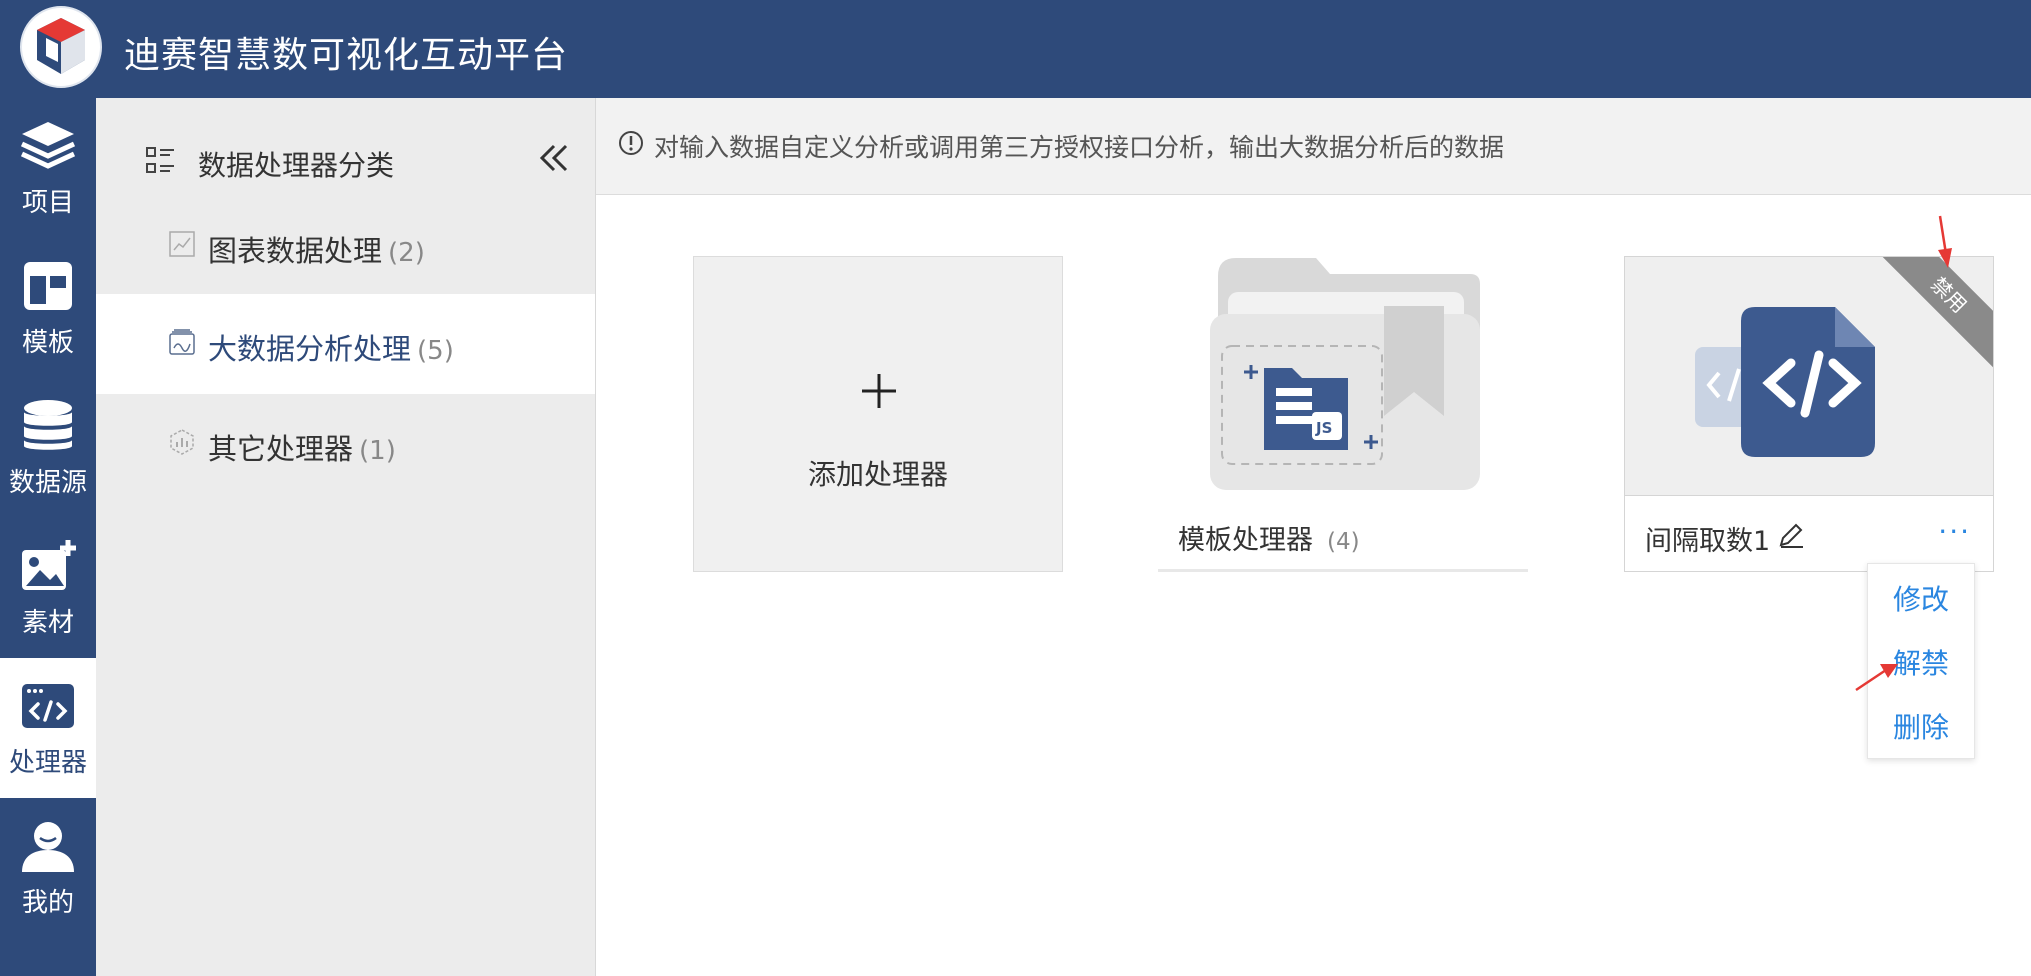  Describe the element at coordinates (1079, 147) in the screenshot. I see `info-text: 对输入数据自定义分析或调用第三方授权接口分析，输出大数据分析后的数据` at that location.